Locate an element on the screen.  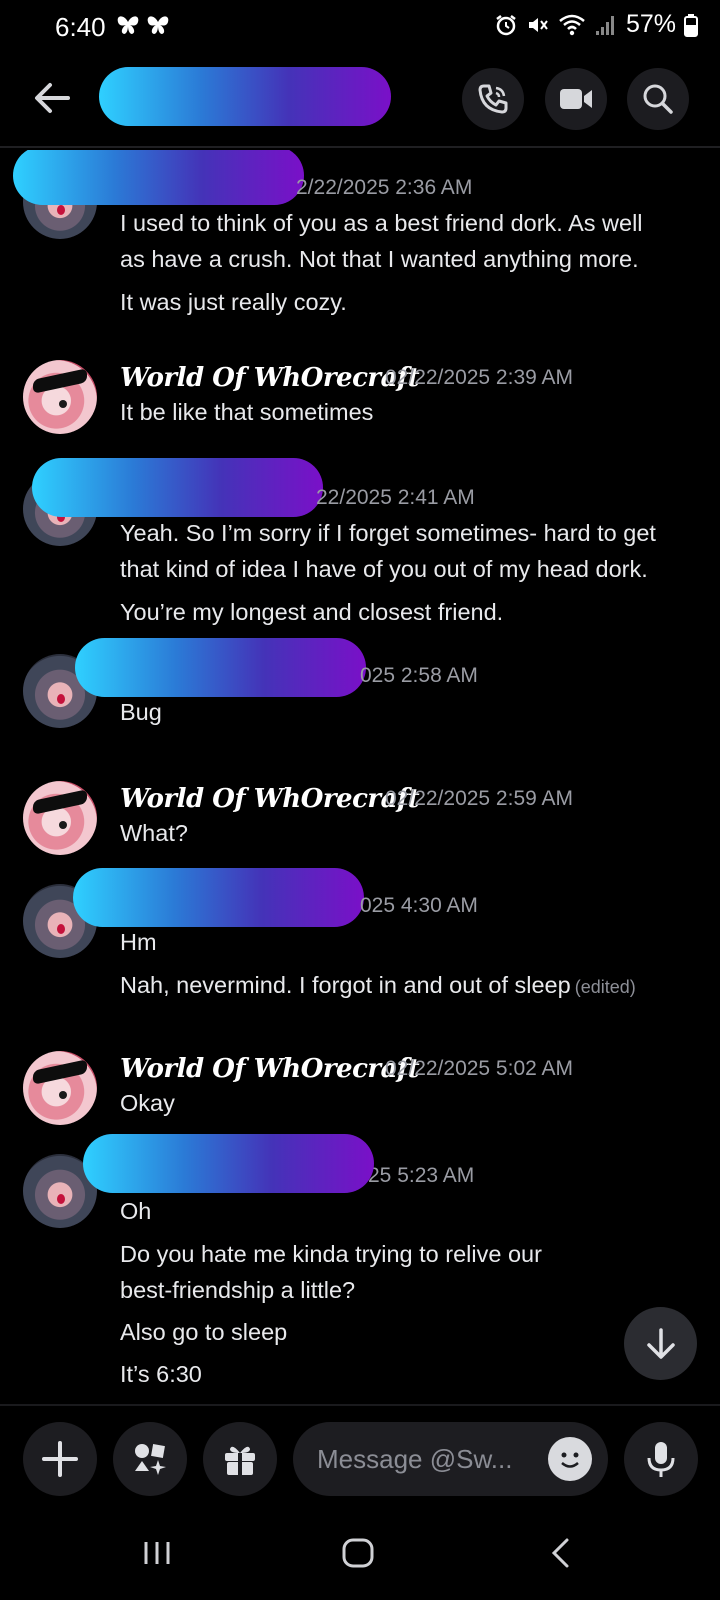
battery-percent: 57% is located at coordinates (650, 24).